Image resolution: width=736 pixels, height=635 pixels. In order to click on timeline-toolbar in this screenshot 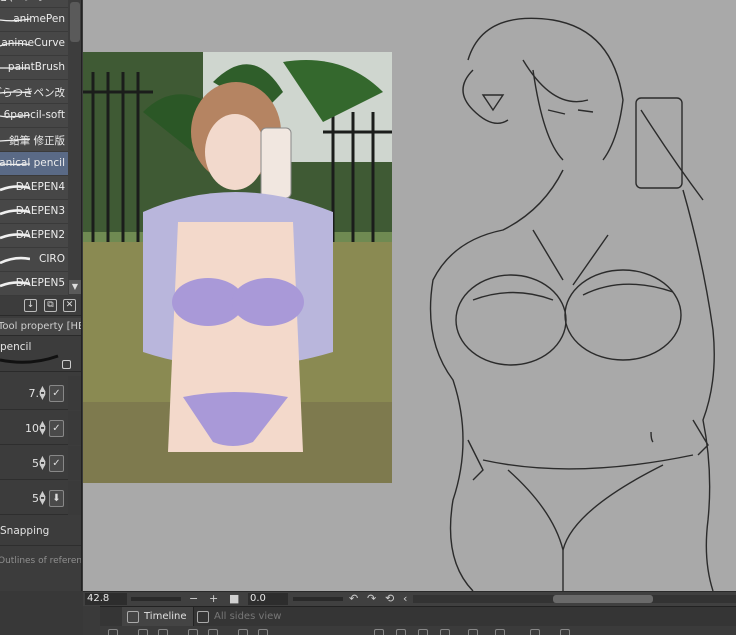, I will do `click(418, 630)`.